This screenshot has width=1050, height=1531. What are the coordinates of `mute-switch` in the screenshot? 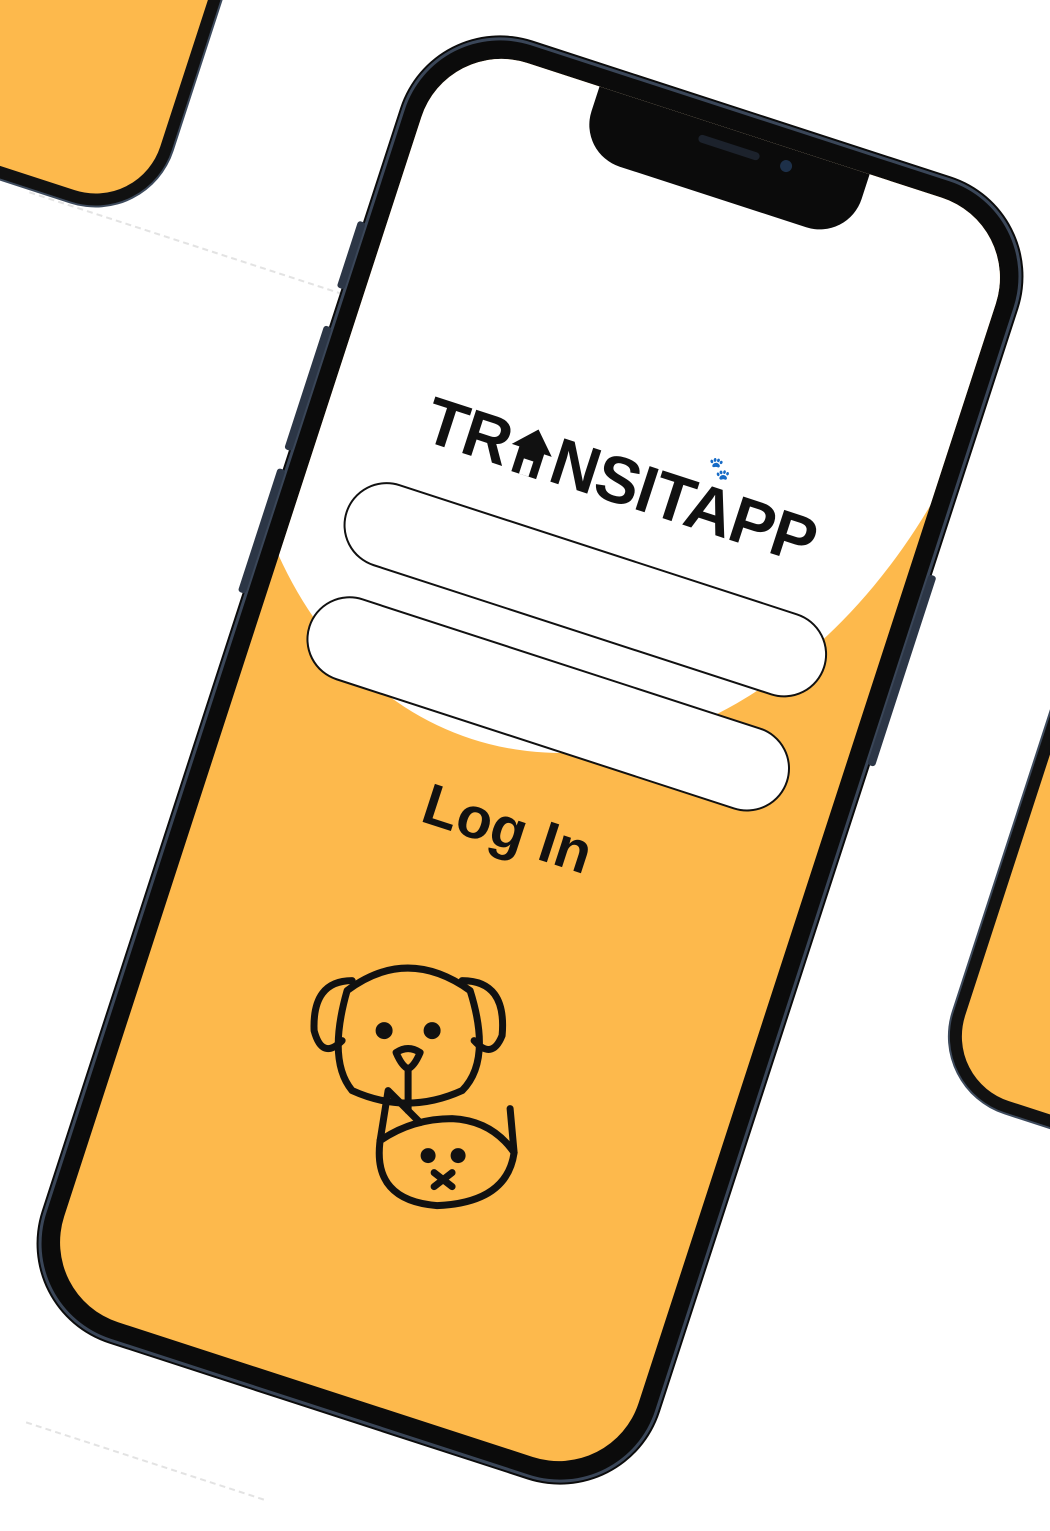 It's located at (351, 255).